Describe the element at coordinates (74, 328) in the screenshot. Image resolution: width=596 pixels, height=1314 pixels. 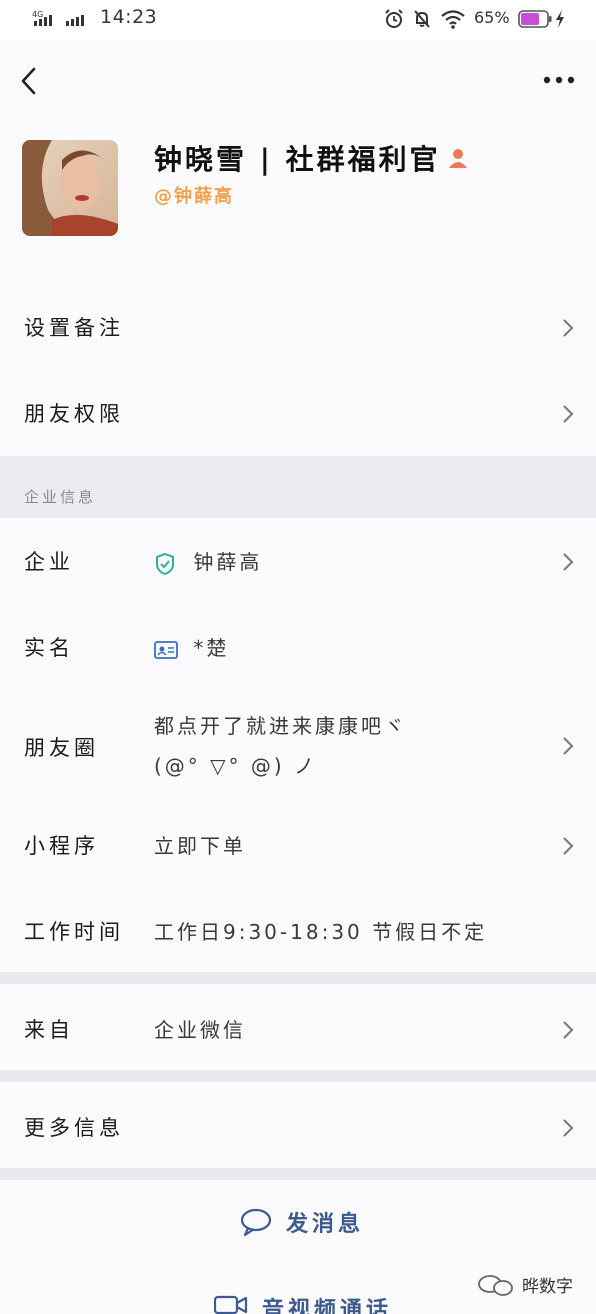
I see `set-remark-label: 设置备注` at that location.